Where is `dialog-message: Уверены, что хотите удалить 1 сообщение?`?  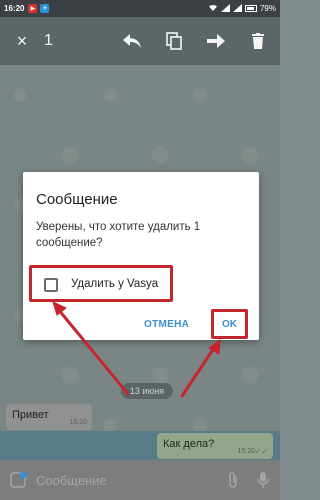 dialog-message: Уверены, что хотите удалить 1 сообщение? is located at coordinates (118, 235).